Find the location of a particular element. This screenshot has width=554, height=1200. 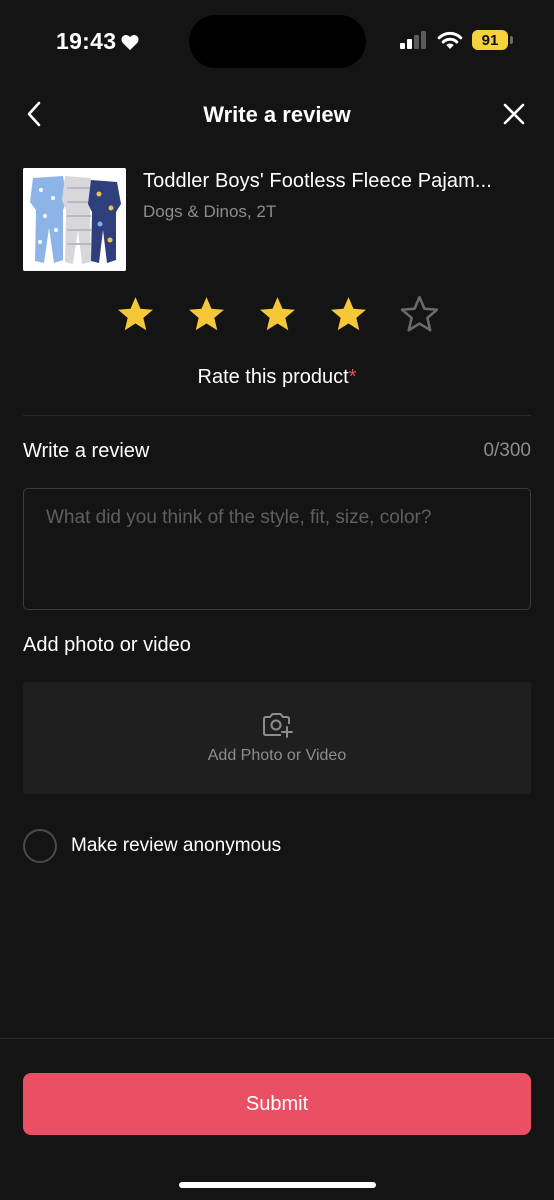

close-button is located at coordinates (514, 114).